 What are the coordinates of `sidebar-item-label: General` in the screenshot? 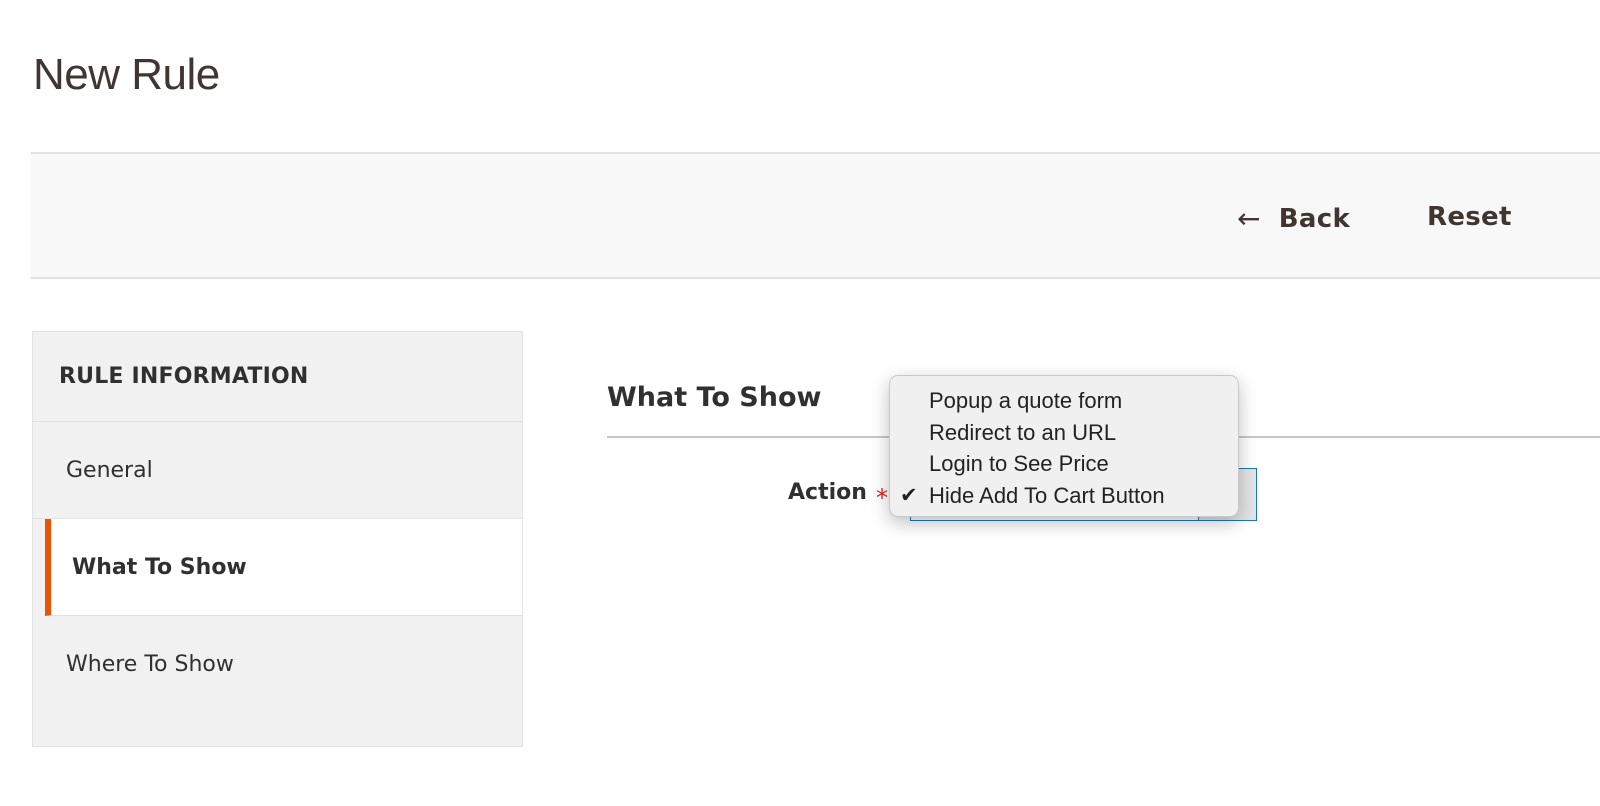 It's located at (109, 470).